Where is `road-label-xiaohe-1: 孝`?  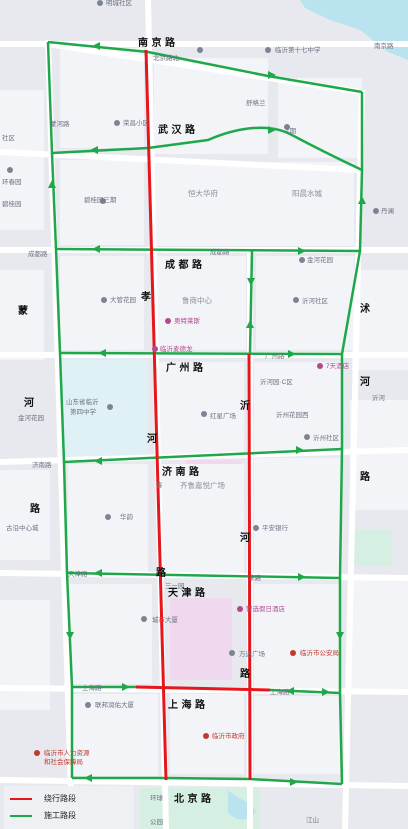 road-label-xiaohe-1: 孝 is located at coordinates (145, 296).